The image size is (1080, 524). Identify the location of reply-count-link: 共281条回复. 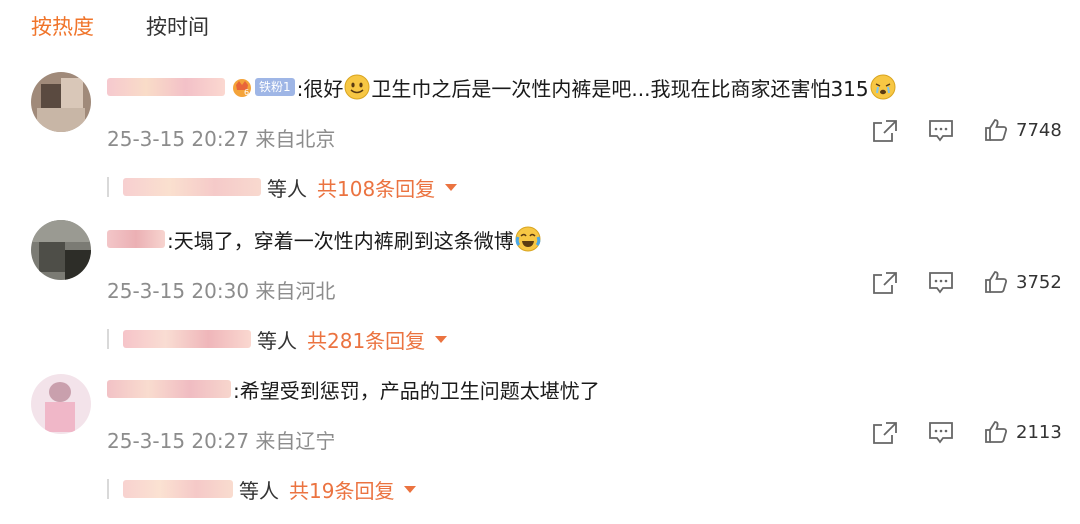
(366, 339).